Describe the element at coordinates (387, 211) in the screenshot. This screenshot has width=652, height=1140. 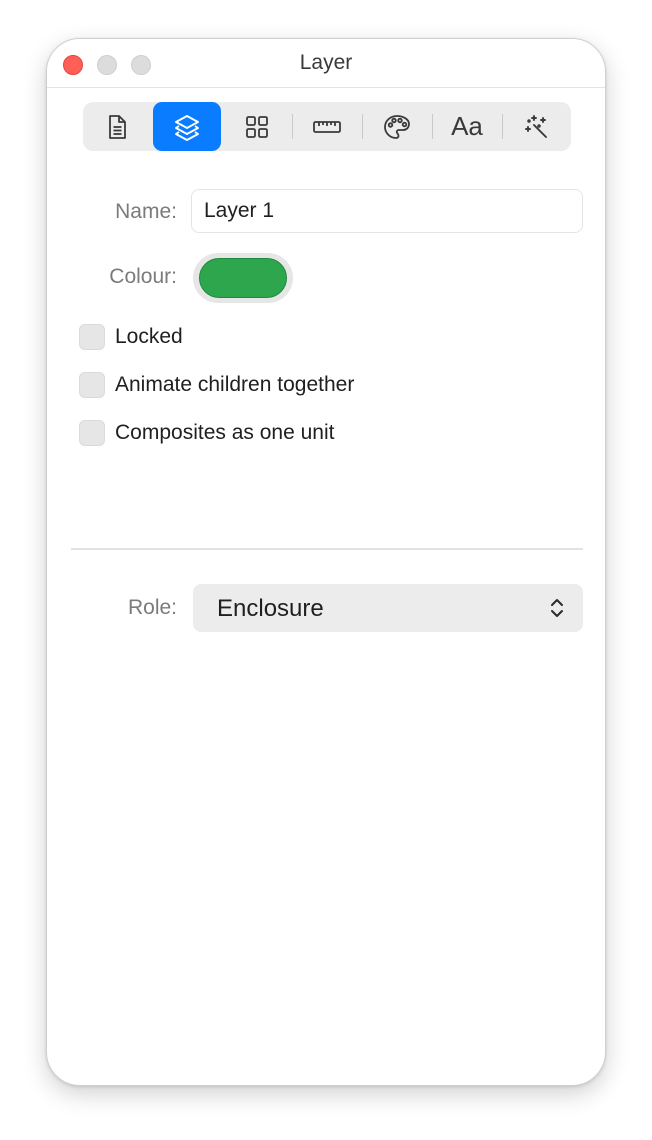
I see `name-field: Layer 1` at that location.